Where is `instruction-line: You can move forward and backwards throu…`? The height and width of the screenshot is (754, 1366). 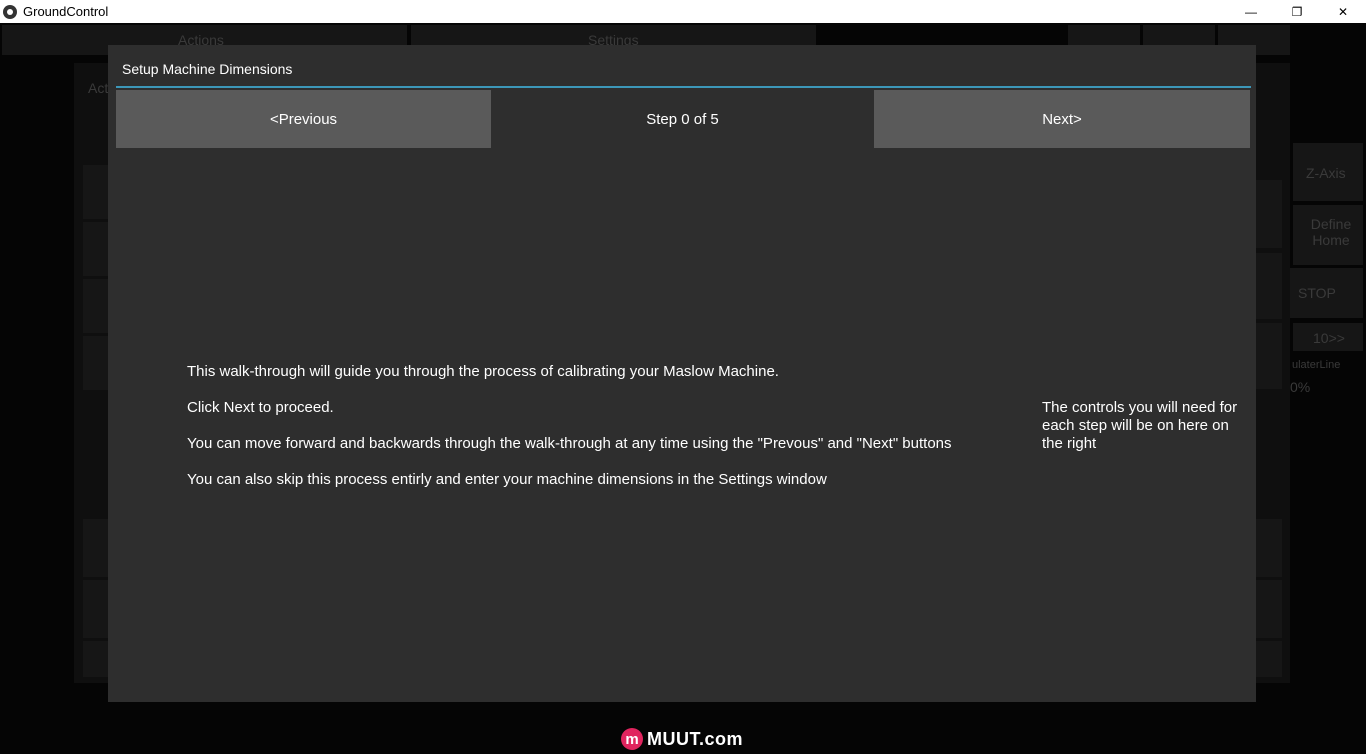
instruction-line: You can move forward and backwards throu… is located at coordinates (569, 443).